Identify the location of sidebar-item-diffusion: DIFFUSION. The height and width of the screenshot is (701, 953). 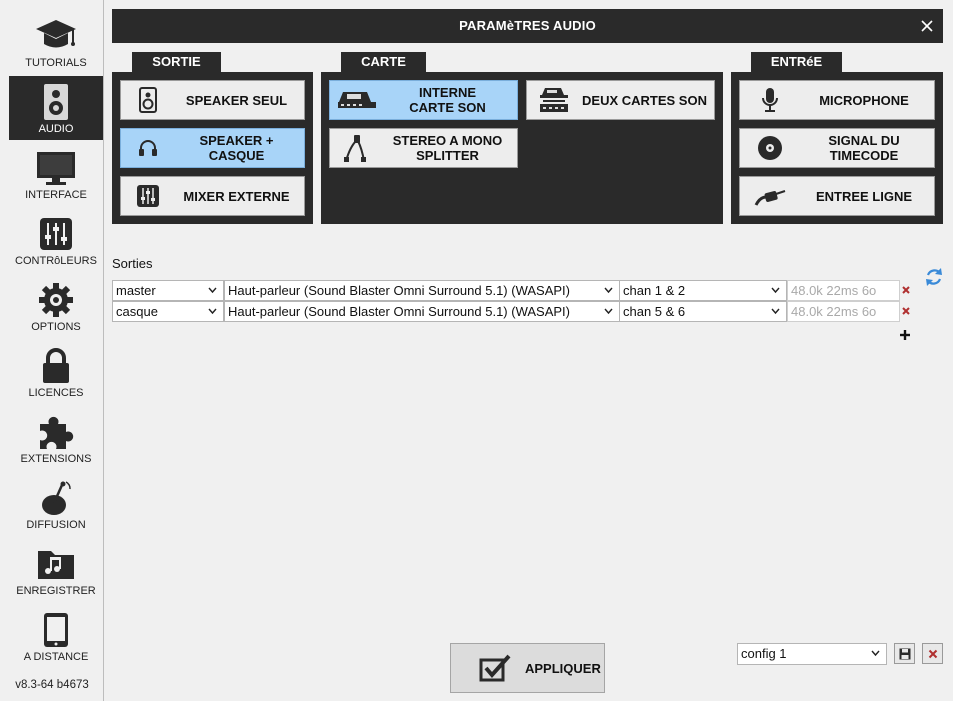
(56, 504).